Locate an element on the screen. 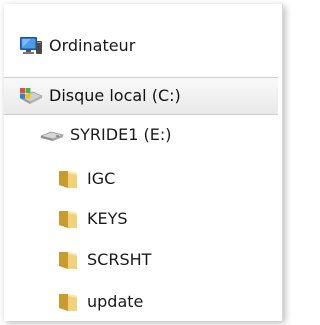 The height and width of the screenshot is (325, 320). tree-item-label: Disque local (C:) is located at coordinates (115, 95).